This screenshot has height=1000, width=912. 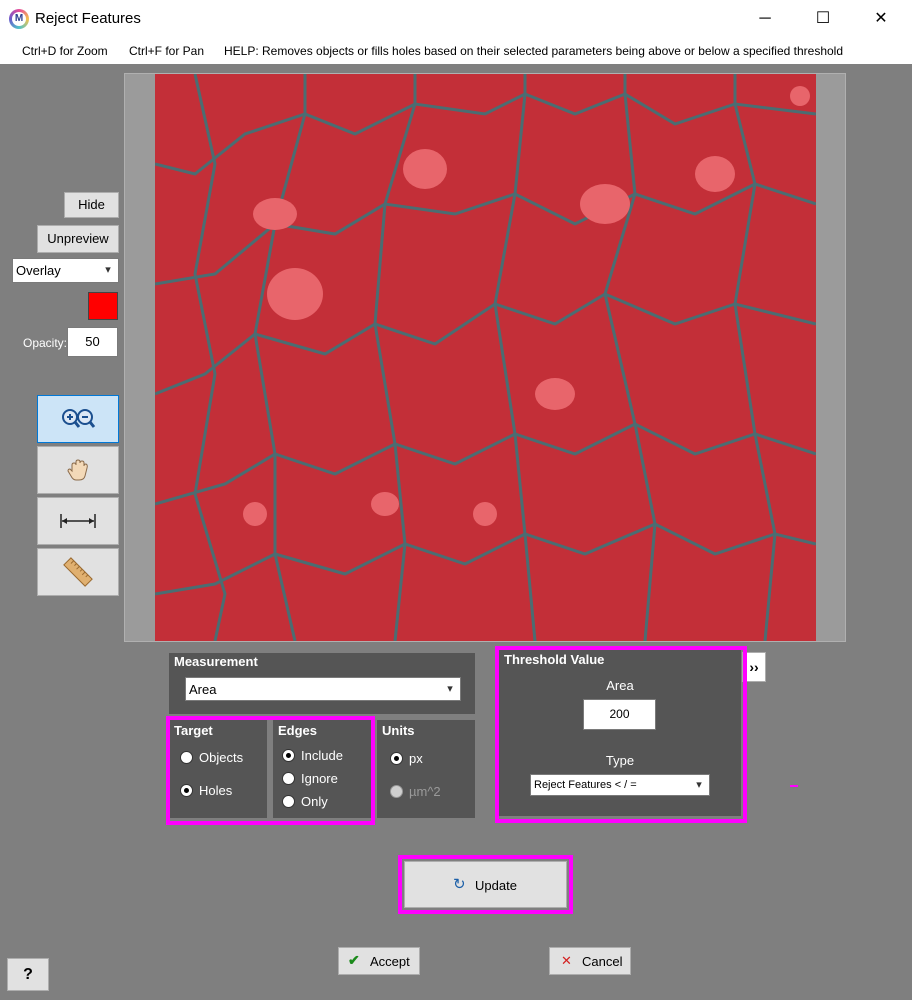 What do you see at coordinates (28, 974) in the screenshot?
I see `help-button: ?` at bounding box center [28, 974].